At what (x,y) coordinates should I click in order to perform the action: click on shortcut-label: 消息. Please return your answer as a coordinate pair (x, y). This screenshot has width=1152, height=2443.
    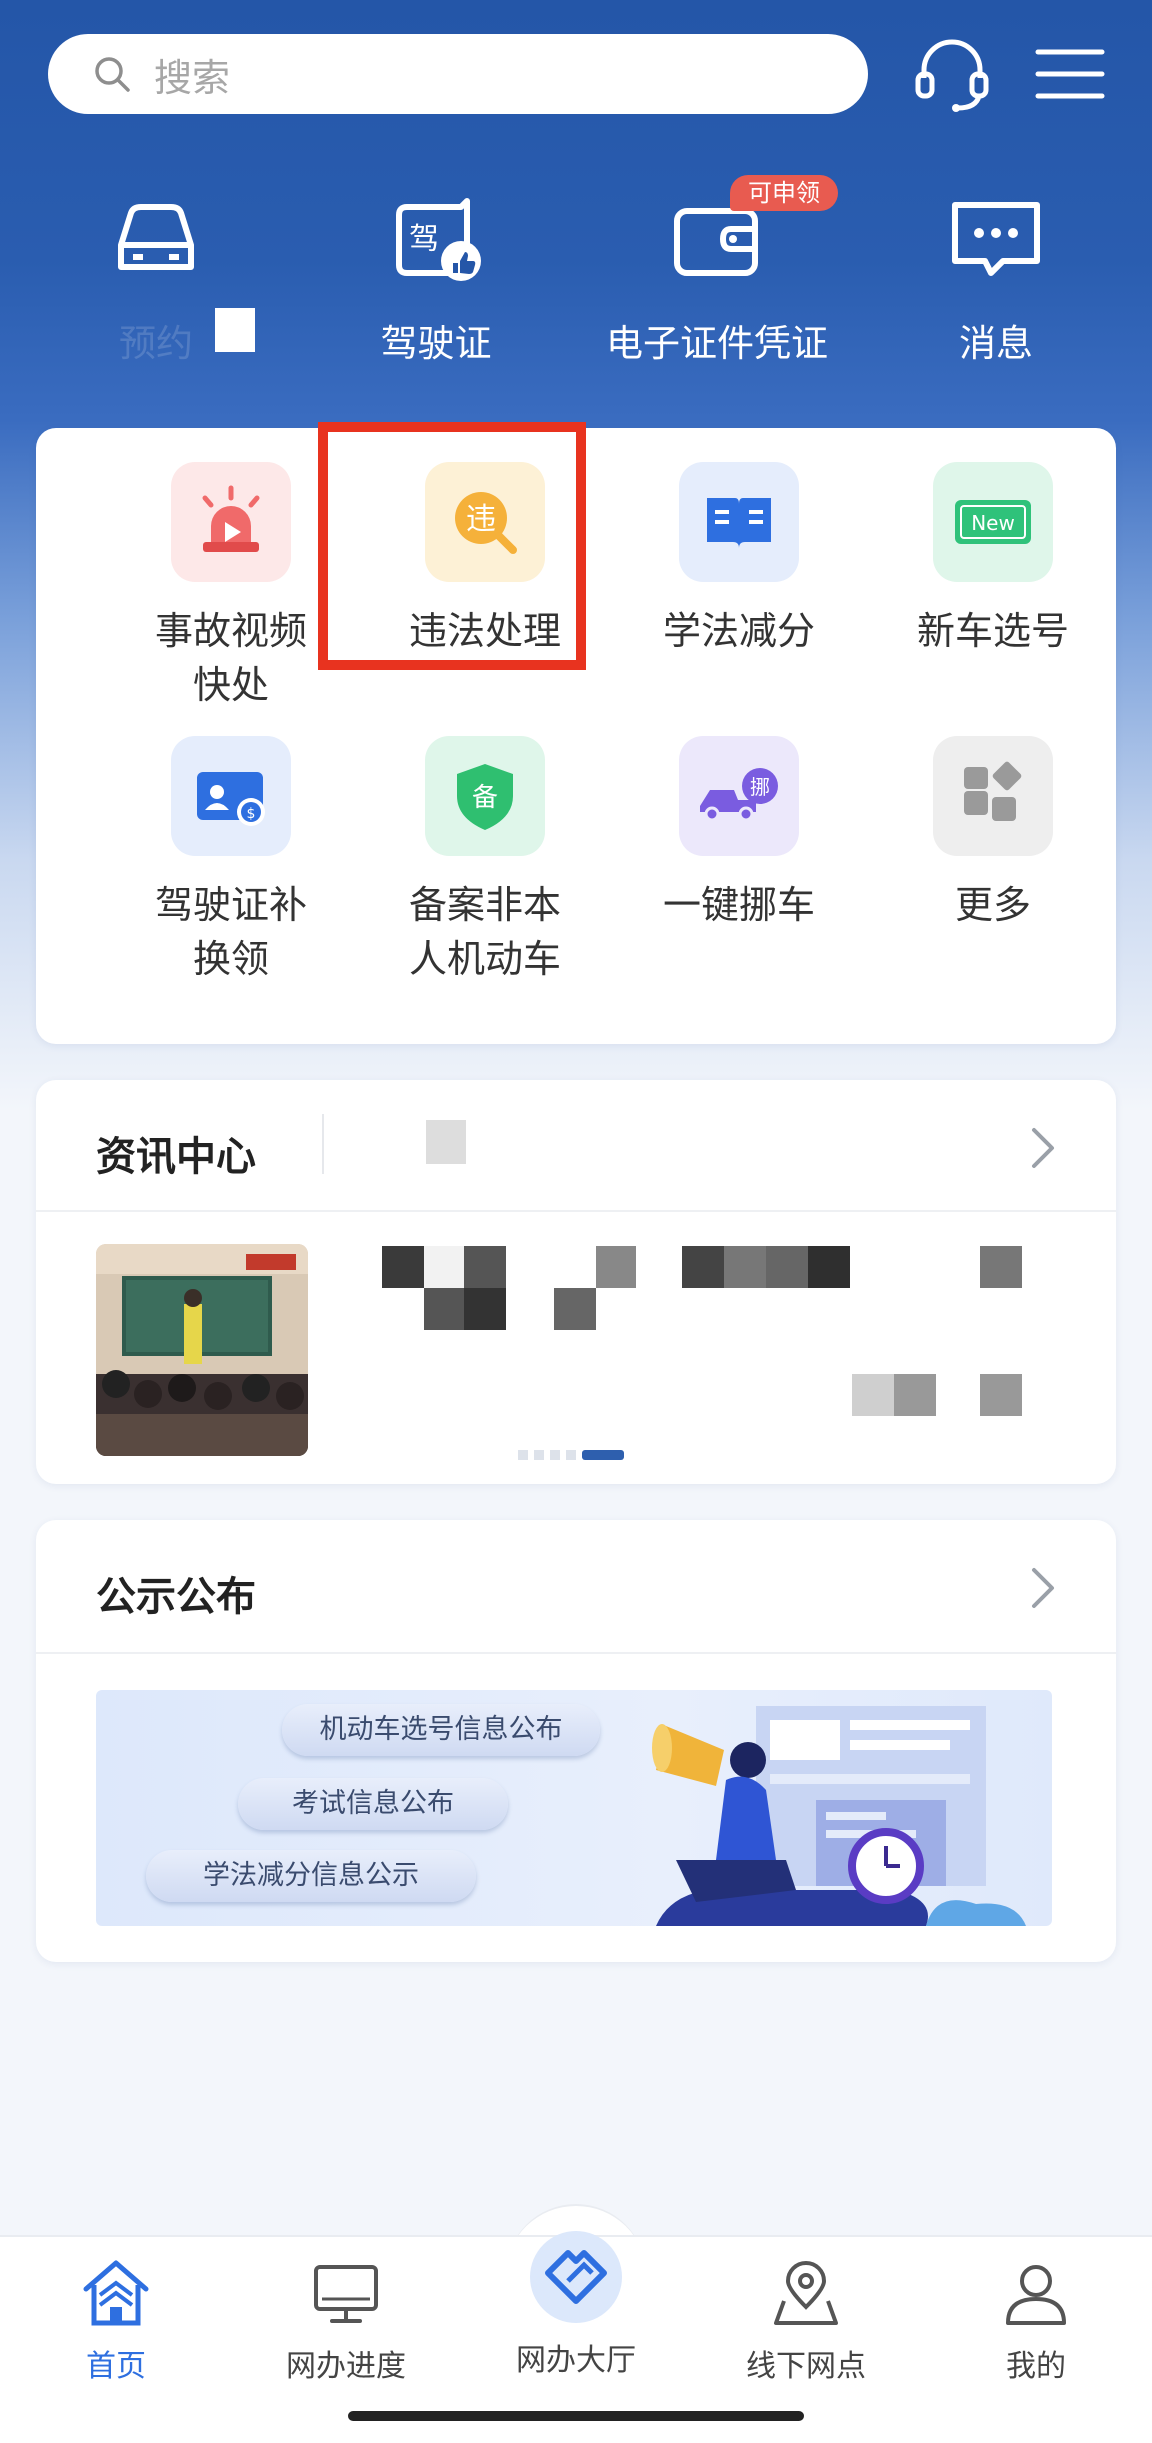
    Looking at the image, I should click on (996, 343).